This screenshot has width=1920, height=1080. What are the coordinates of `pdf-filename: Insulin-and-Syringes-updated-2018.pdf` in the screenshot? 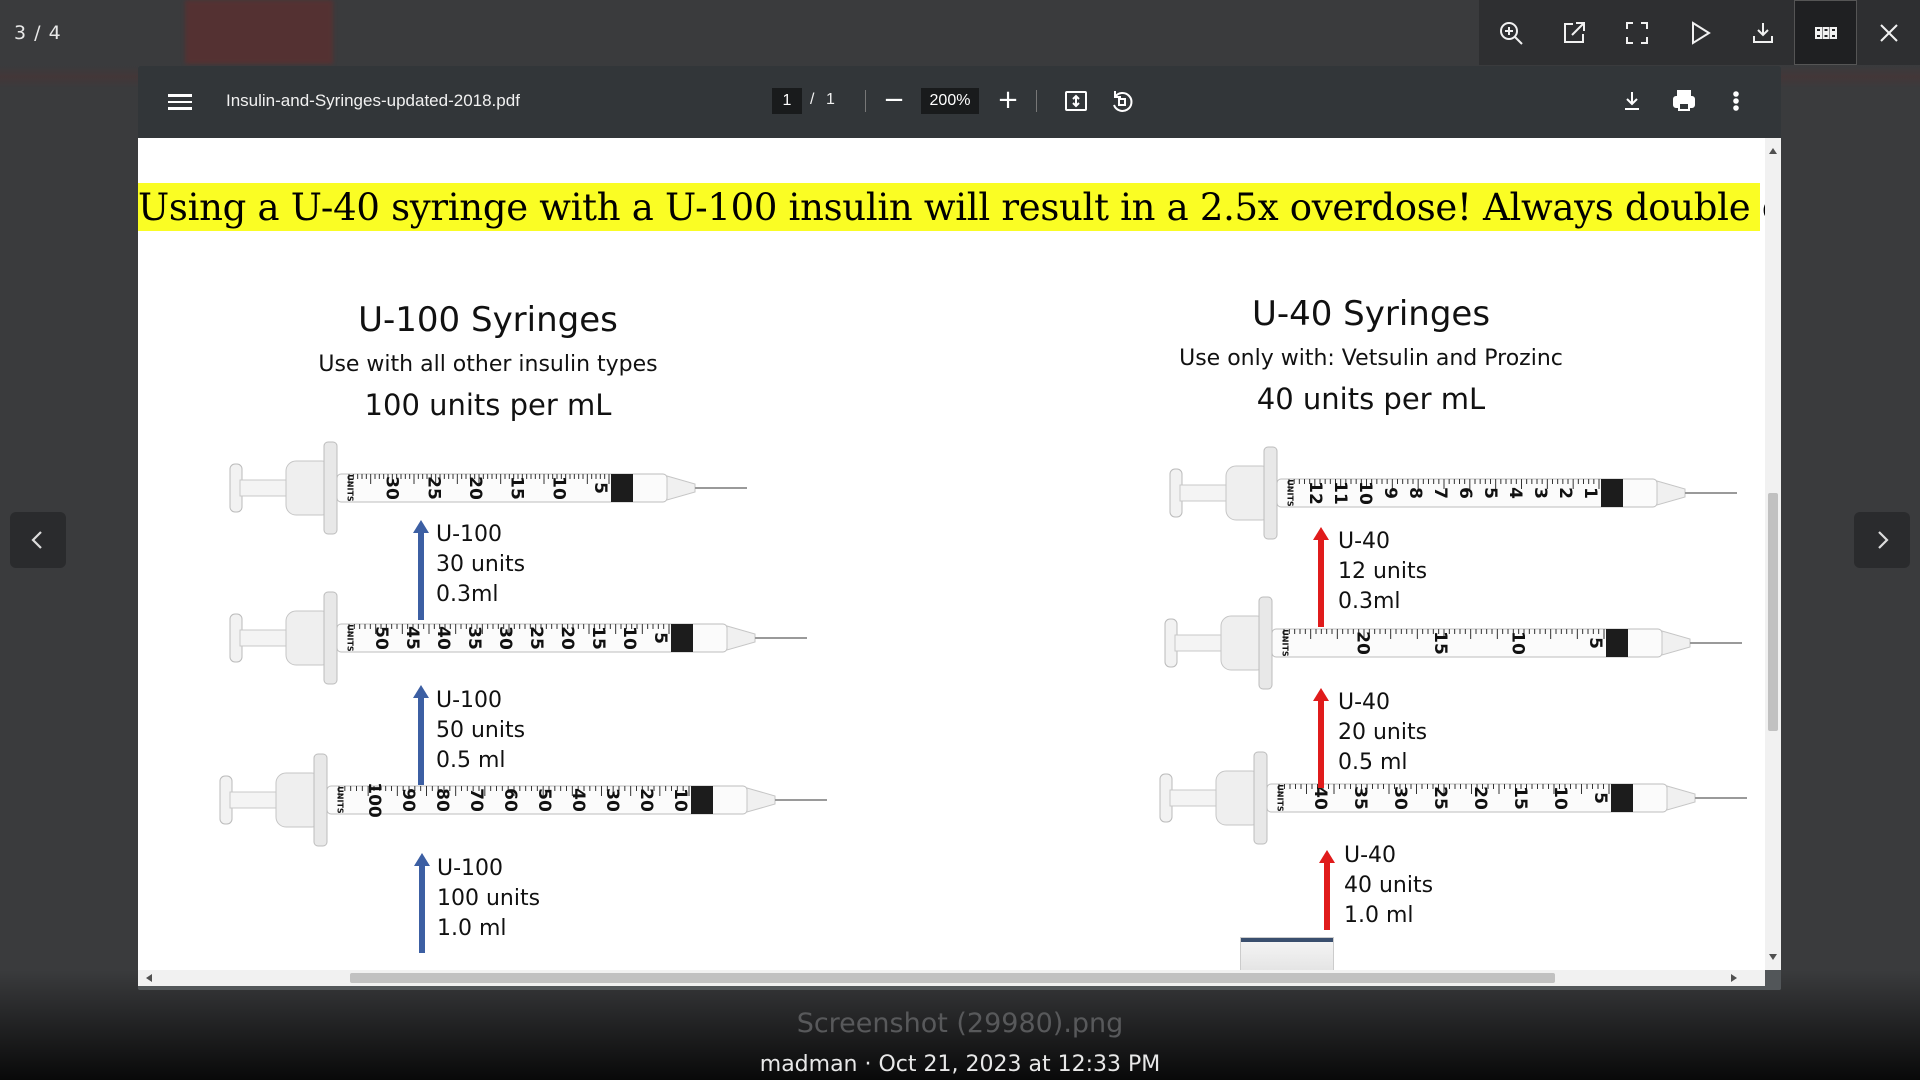 It's located at (373, 100).